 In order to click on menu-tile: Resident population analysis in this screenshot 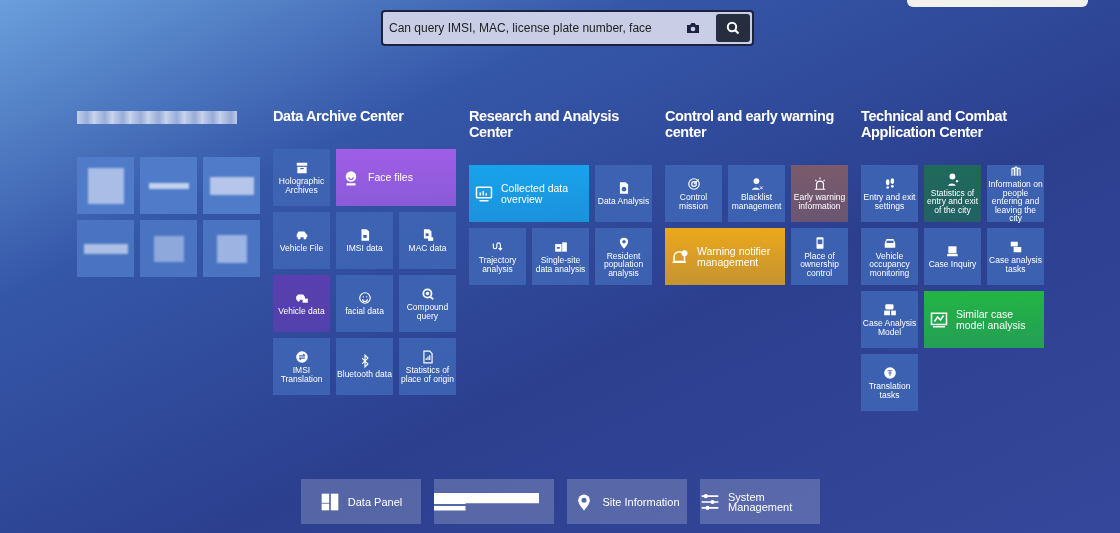, I will do `click(623, 256)`.